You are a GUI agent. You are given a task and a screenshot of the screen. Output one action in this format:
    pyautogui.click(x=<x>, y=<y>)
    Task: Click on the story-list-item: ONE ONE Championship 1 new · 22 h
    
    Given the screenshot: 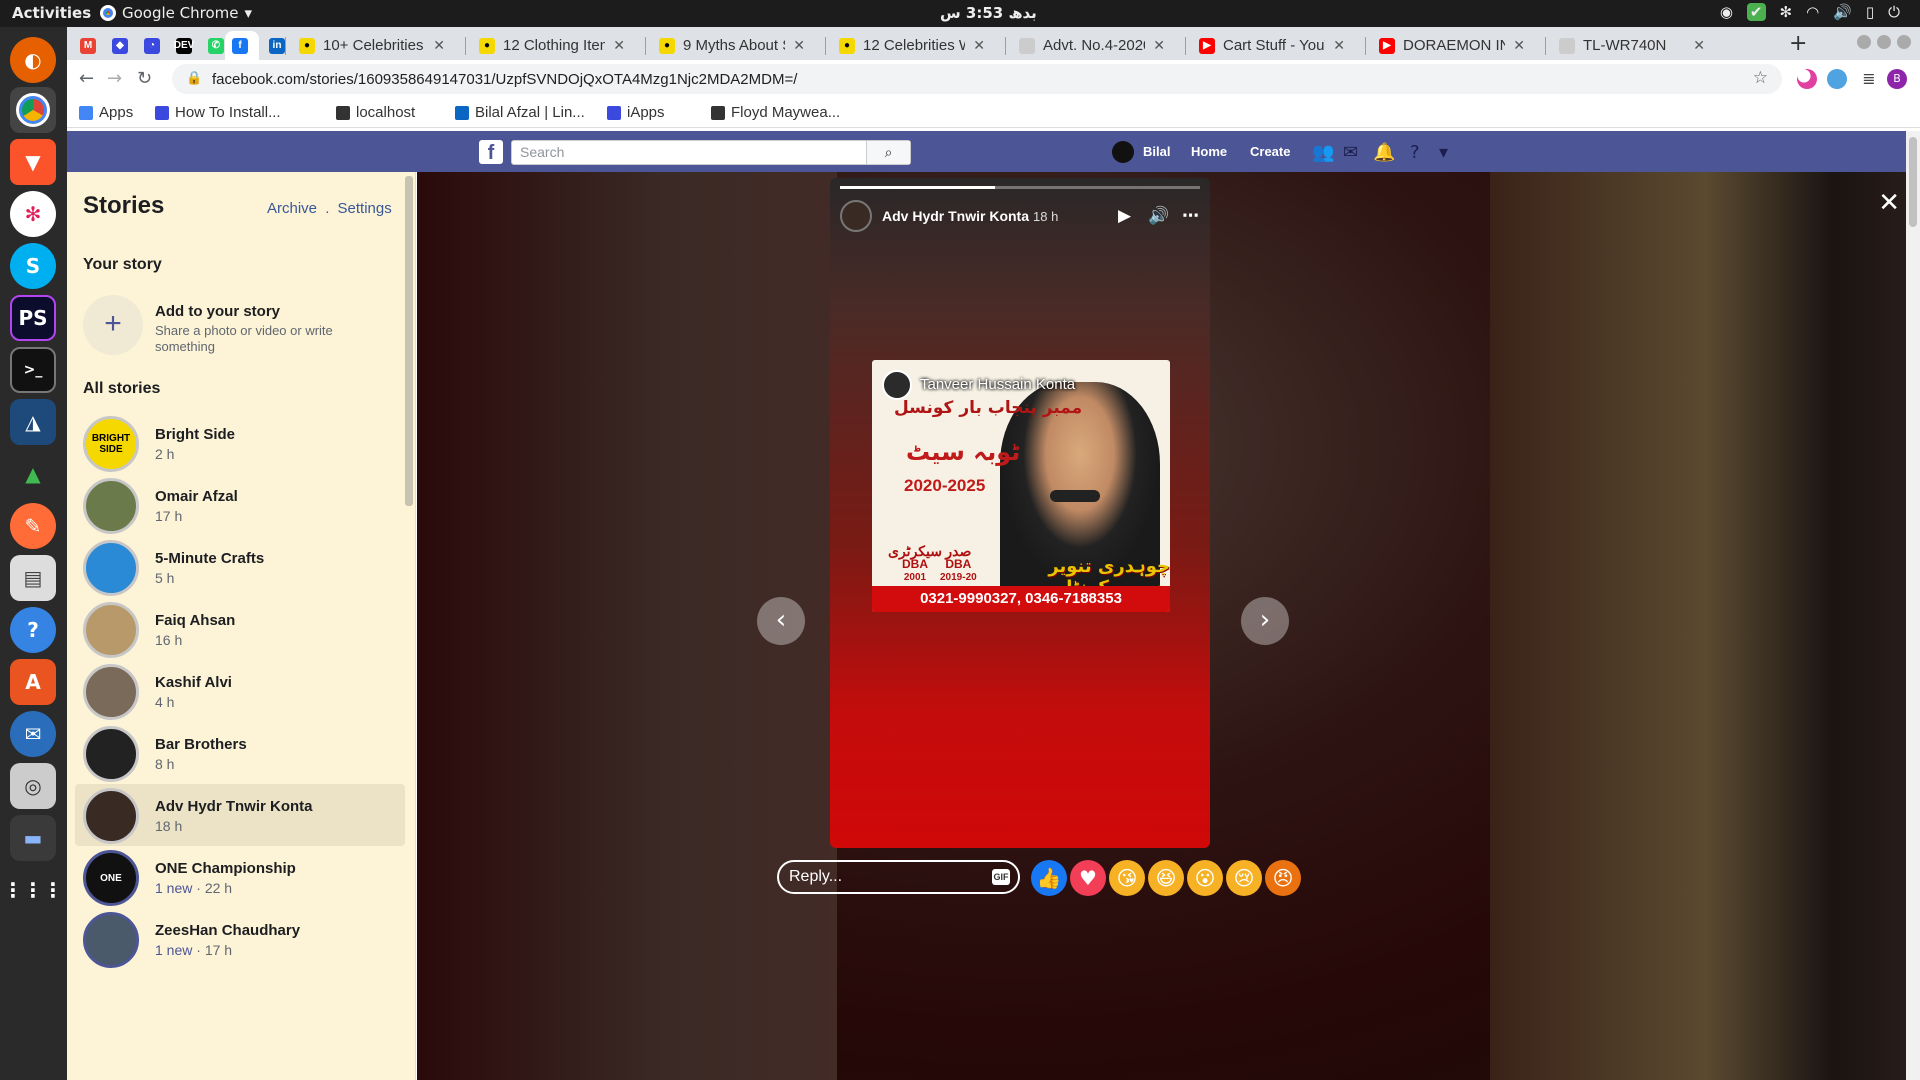 What is the action you would take?
    pyautogui.click(x=240, y=877)
    